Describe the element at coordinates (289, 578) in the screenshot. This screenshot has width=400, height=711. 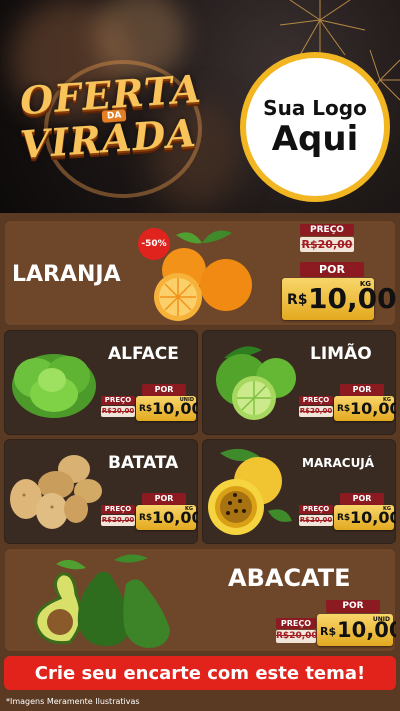
I see `product-name: ABACATE` at that location.